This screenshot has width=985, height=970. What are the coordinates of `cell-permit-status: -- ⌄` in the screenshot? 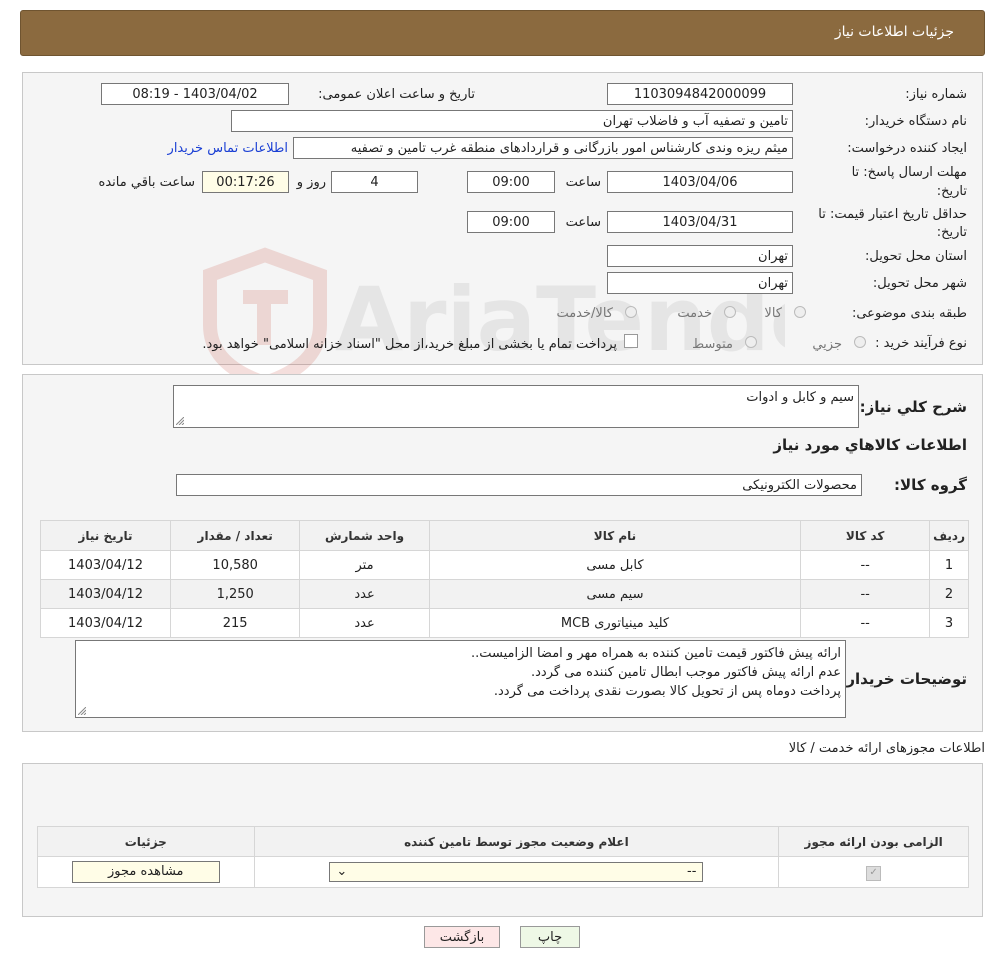 It's located at (516, 872).